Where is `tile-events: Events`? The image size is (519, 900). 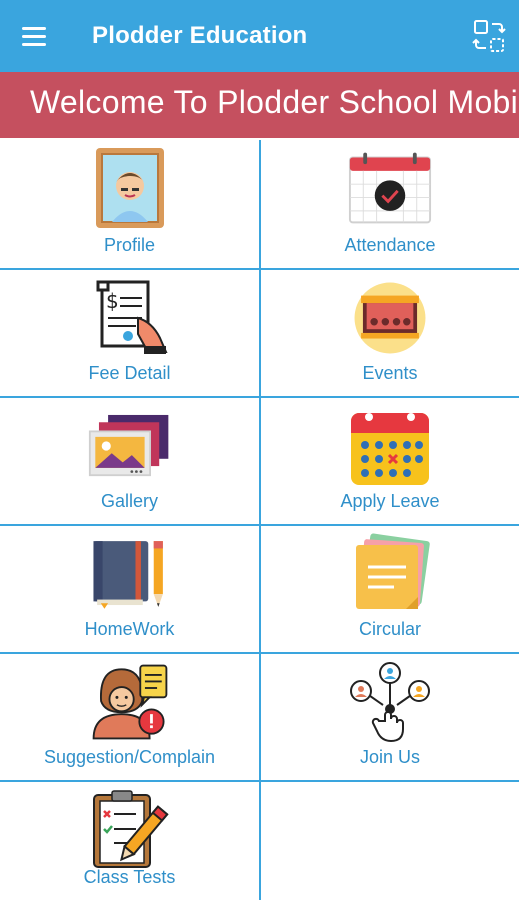 tile-events: Events is located at coordinates (390, 333).